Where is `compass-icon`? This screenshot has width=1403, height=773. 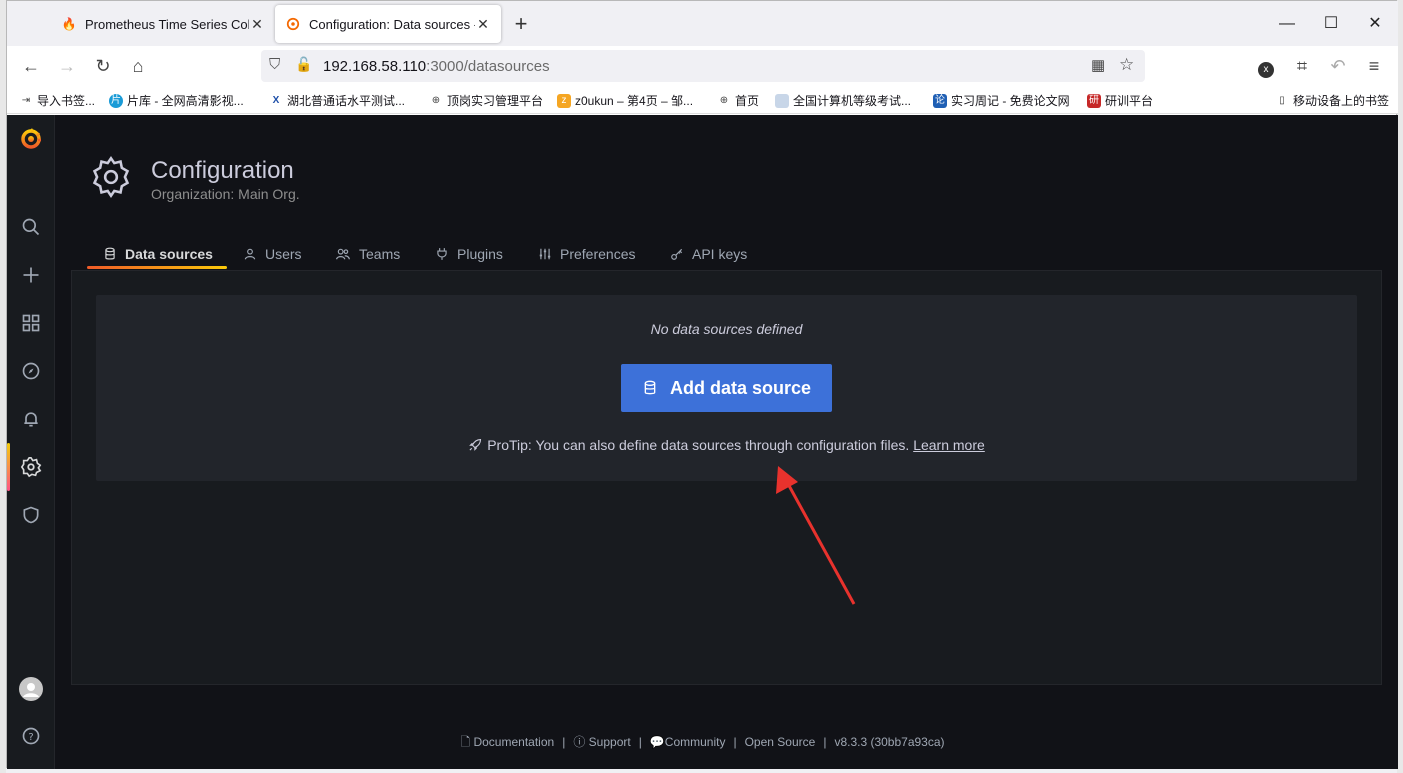 compass-icon is located at coordinates (31, 371).